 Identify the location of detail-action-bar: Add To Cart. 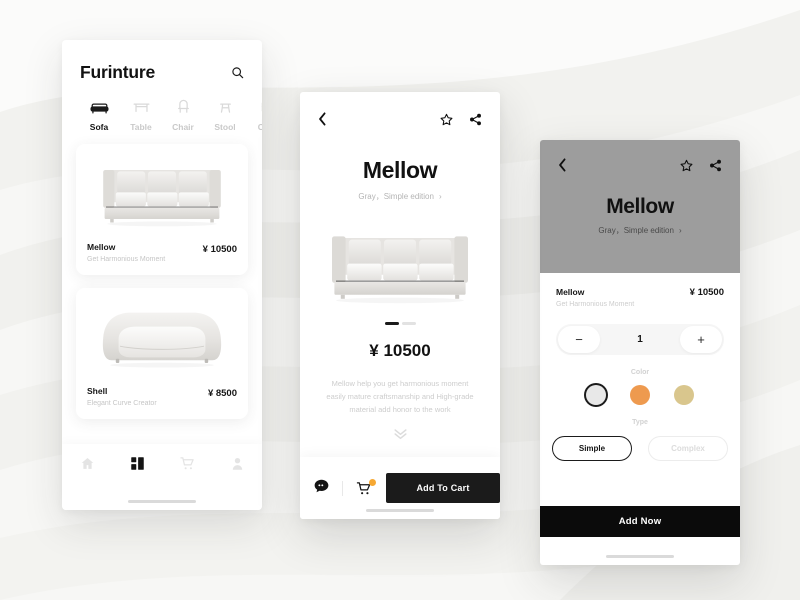
(400, 488).